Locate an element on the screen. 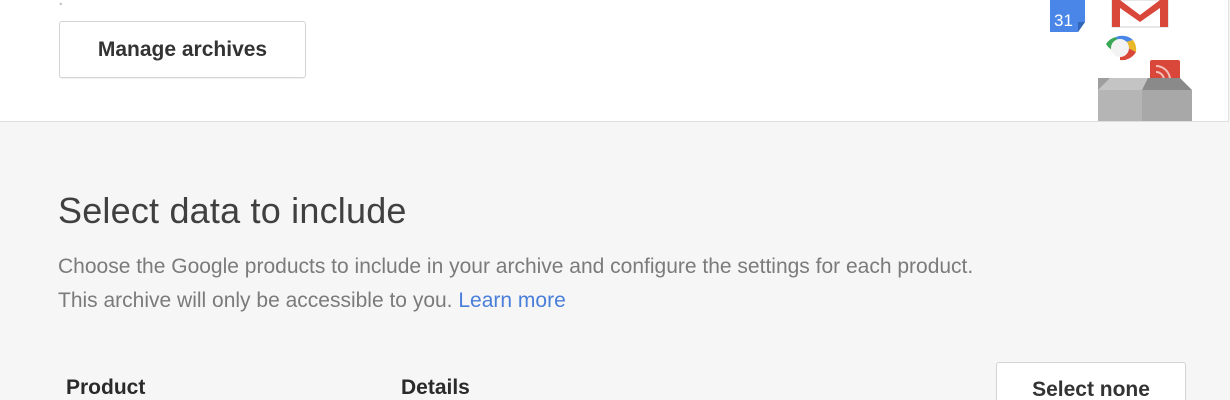 This screenshot has width=1230, height=400. product-column-header: Product is located at coordinates (106, 387).